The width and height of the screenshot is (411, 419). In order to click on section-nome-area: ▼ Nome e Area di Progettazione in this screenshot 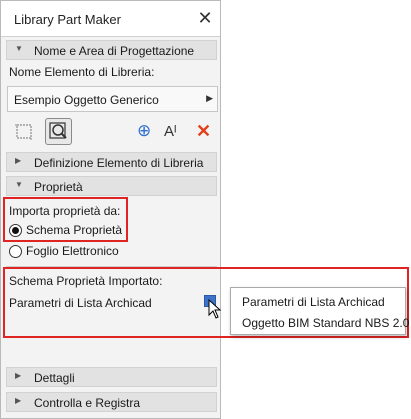, I will do `click(111, 50)`.